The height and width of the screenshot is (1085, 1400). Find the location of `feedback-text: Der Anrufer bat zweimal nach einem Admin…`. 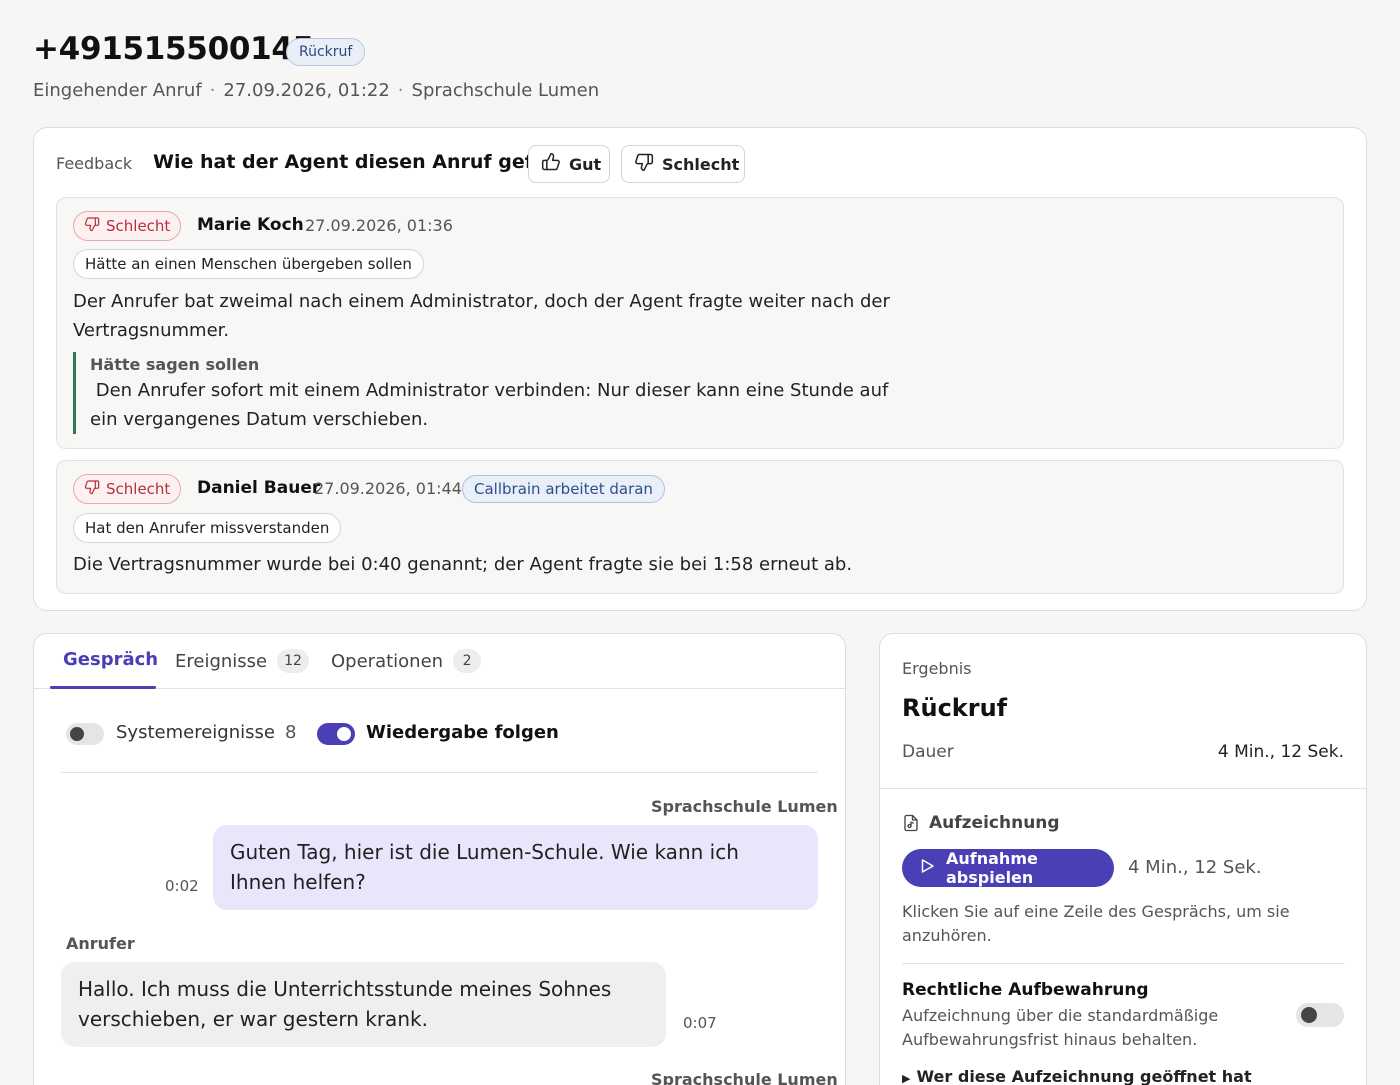

feedback-text: Der Anrufer bat zweimal nach einem Admin… is located at coordinates (481, 316).